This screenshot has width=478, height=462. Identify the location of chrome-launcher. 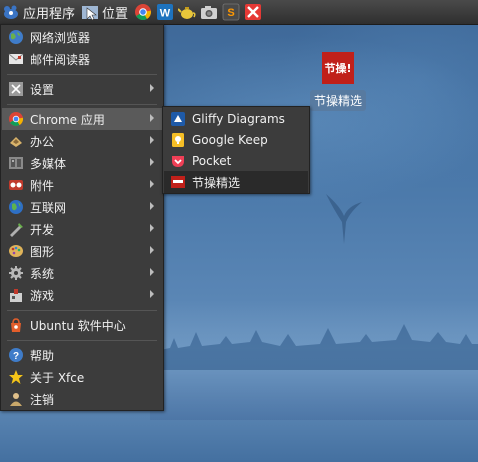
(143, 12).